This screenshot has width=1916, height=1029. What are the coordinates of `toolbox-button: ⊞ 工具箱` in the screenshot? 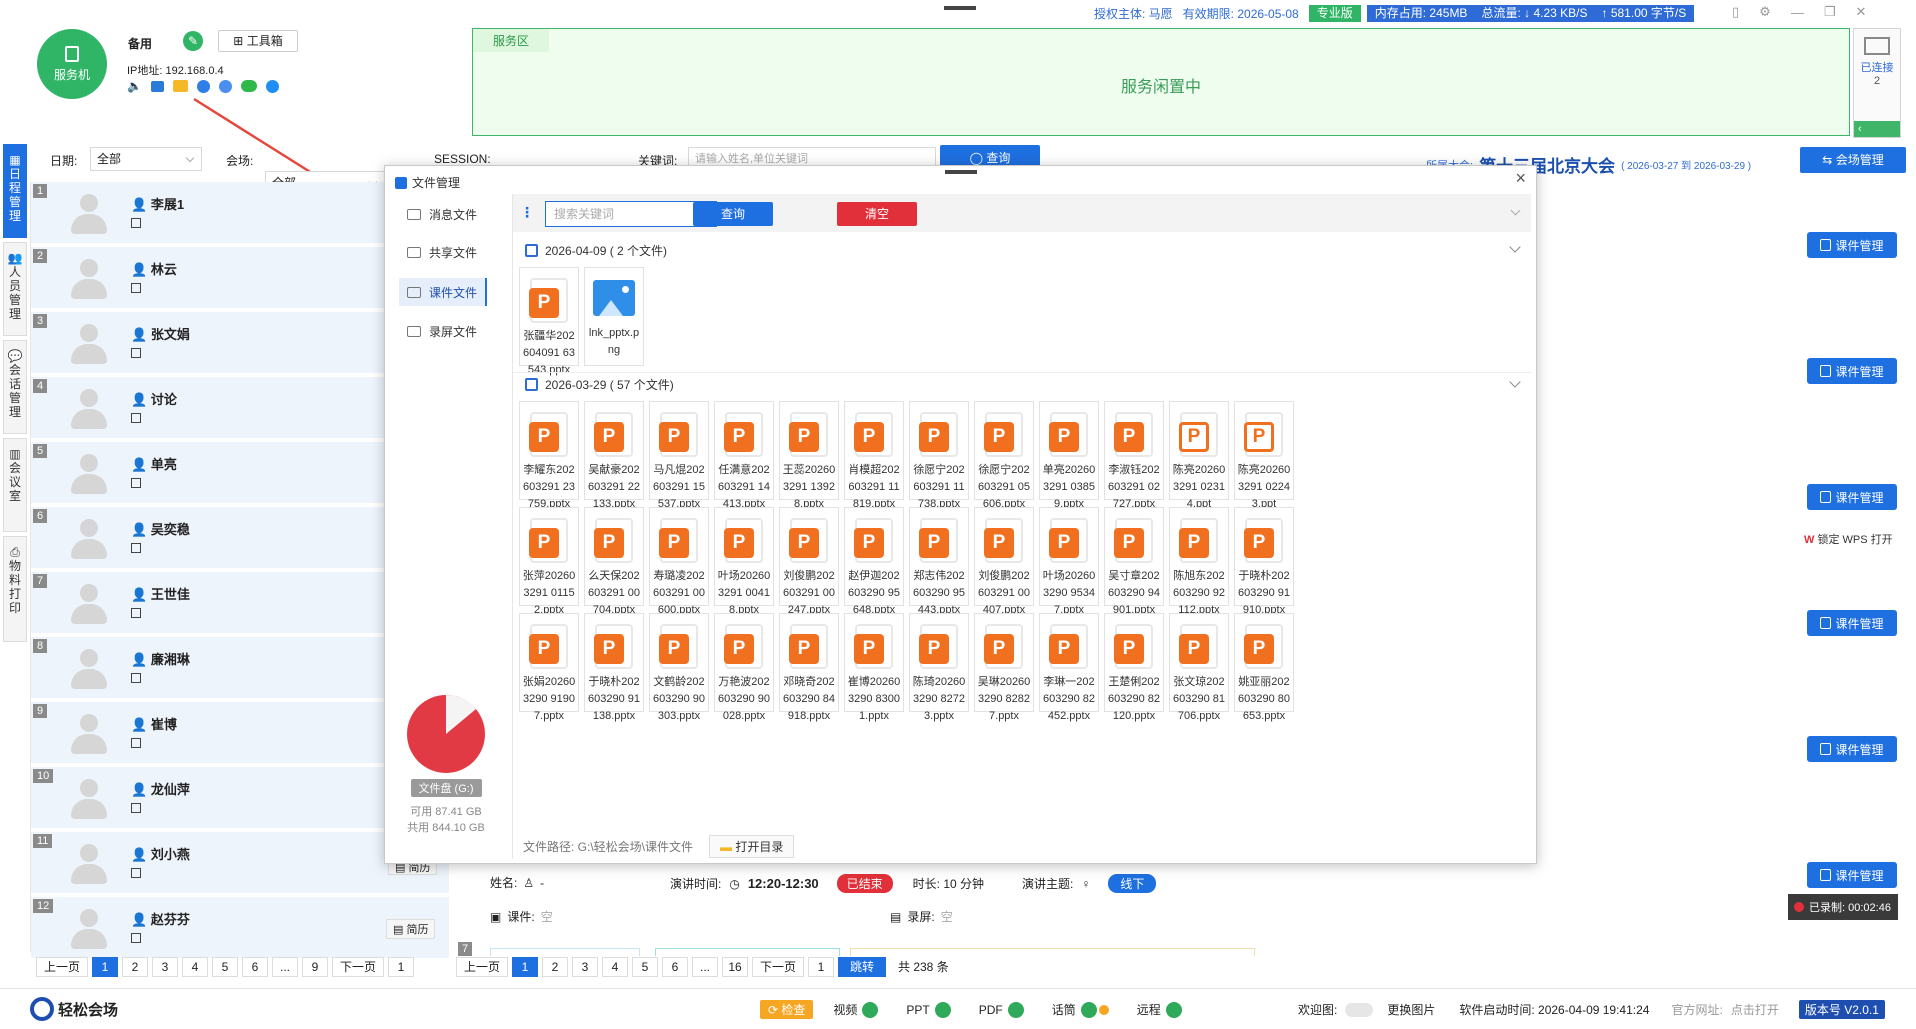 It's located at (258, 41).